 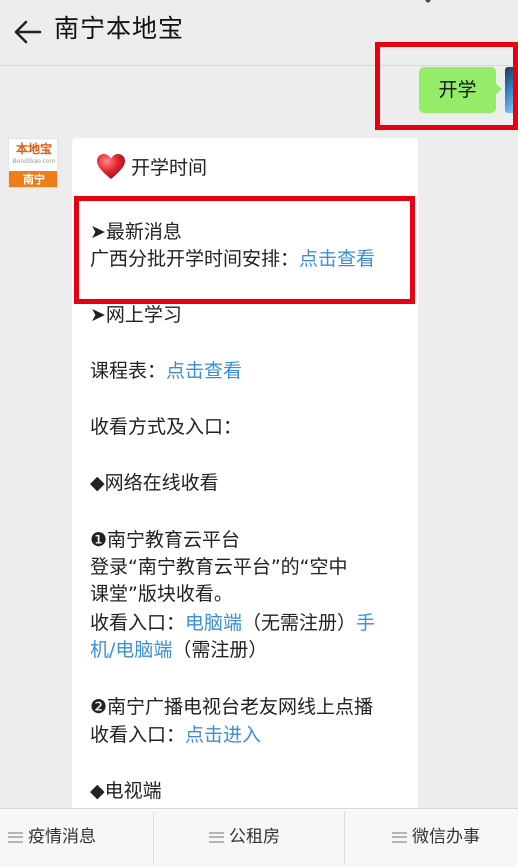 What do you see at coordinates (165, 540) in the screenshot?
I see `platform1-title: ❶南宁教育云平台` at bounding box center [165, 540].